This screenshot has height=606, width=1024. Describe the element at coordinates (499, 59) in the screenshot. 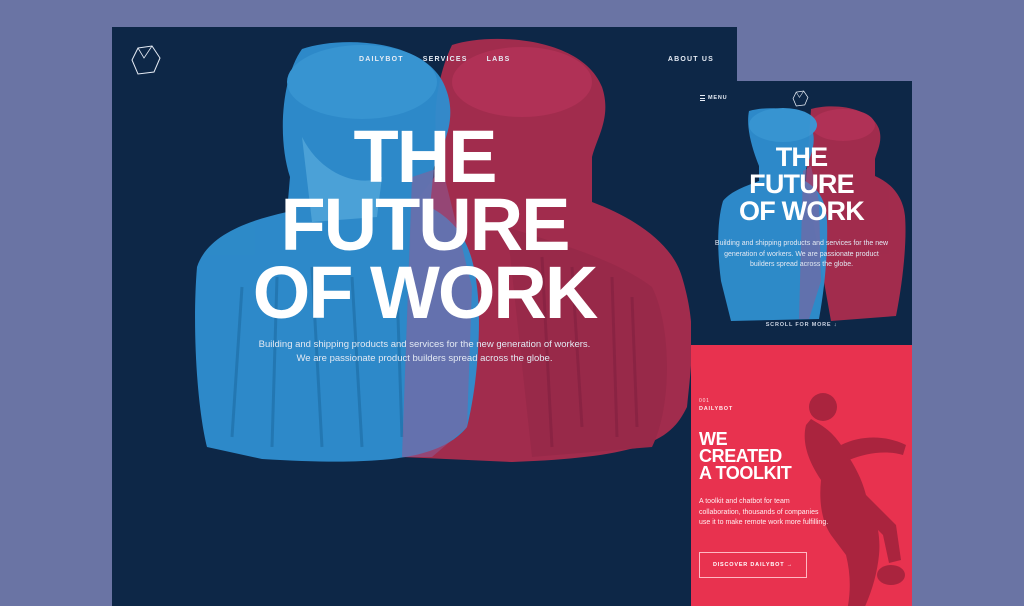

I see `nav-labs: LABS` at that location.